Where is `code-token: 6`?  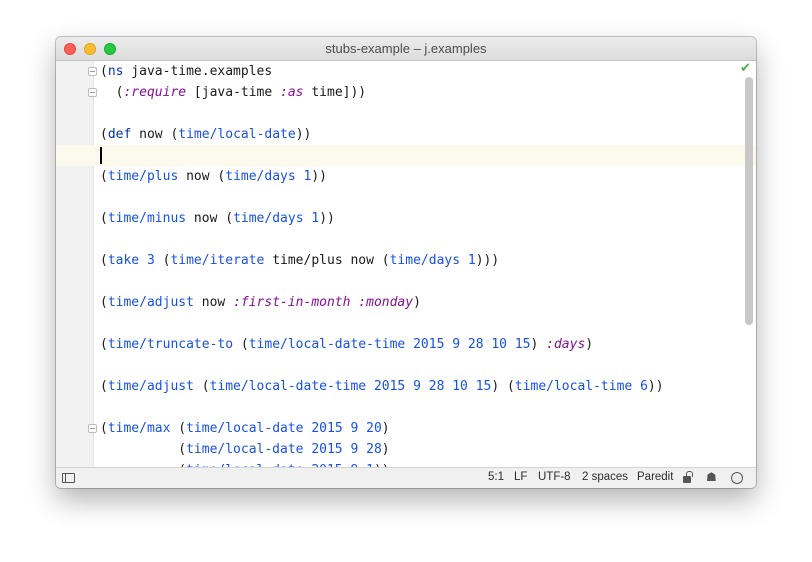
code-token: 6 is located at coordinates (644, 386).